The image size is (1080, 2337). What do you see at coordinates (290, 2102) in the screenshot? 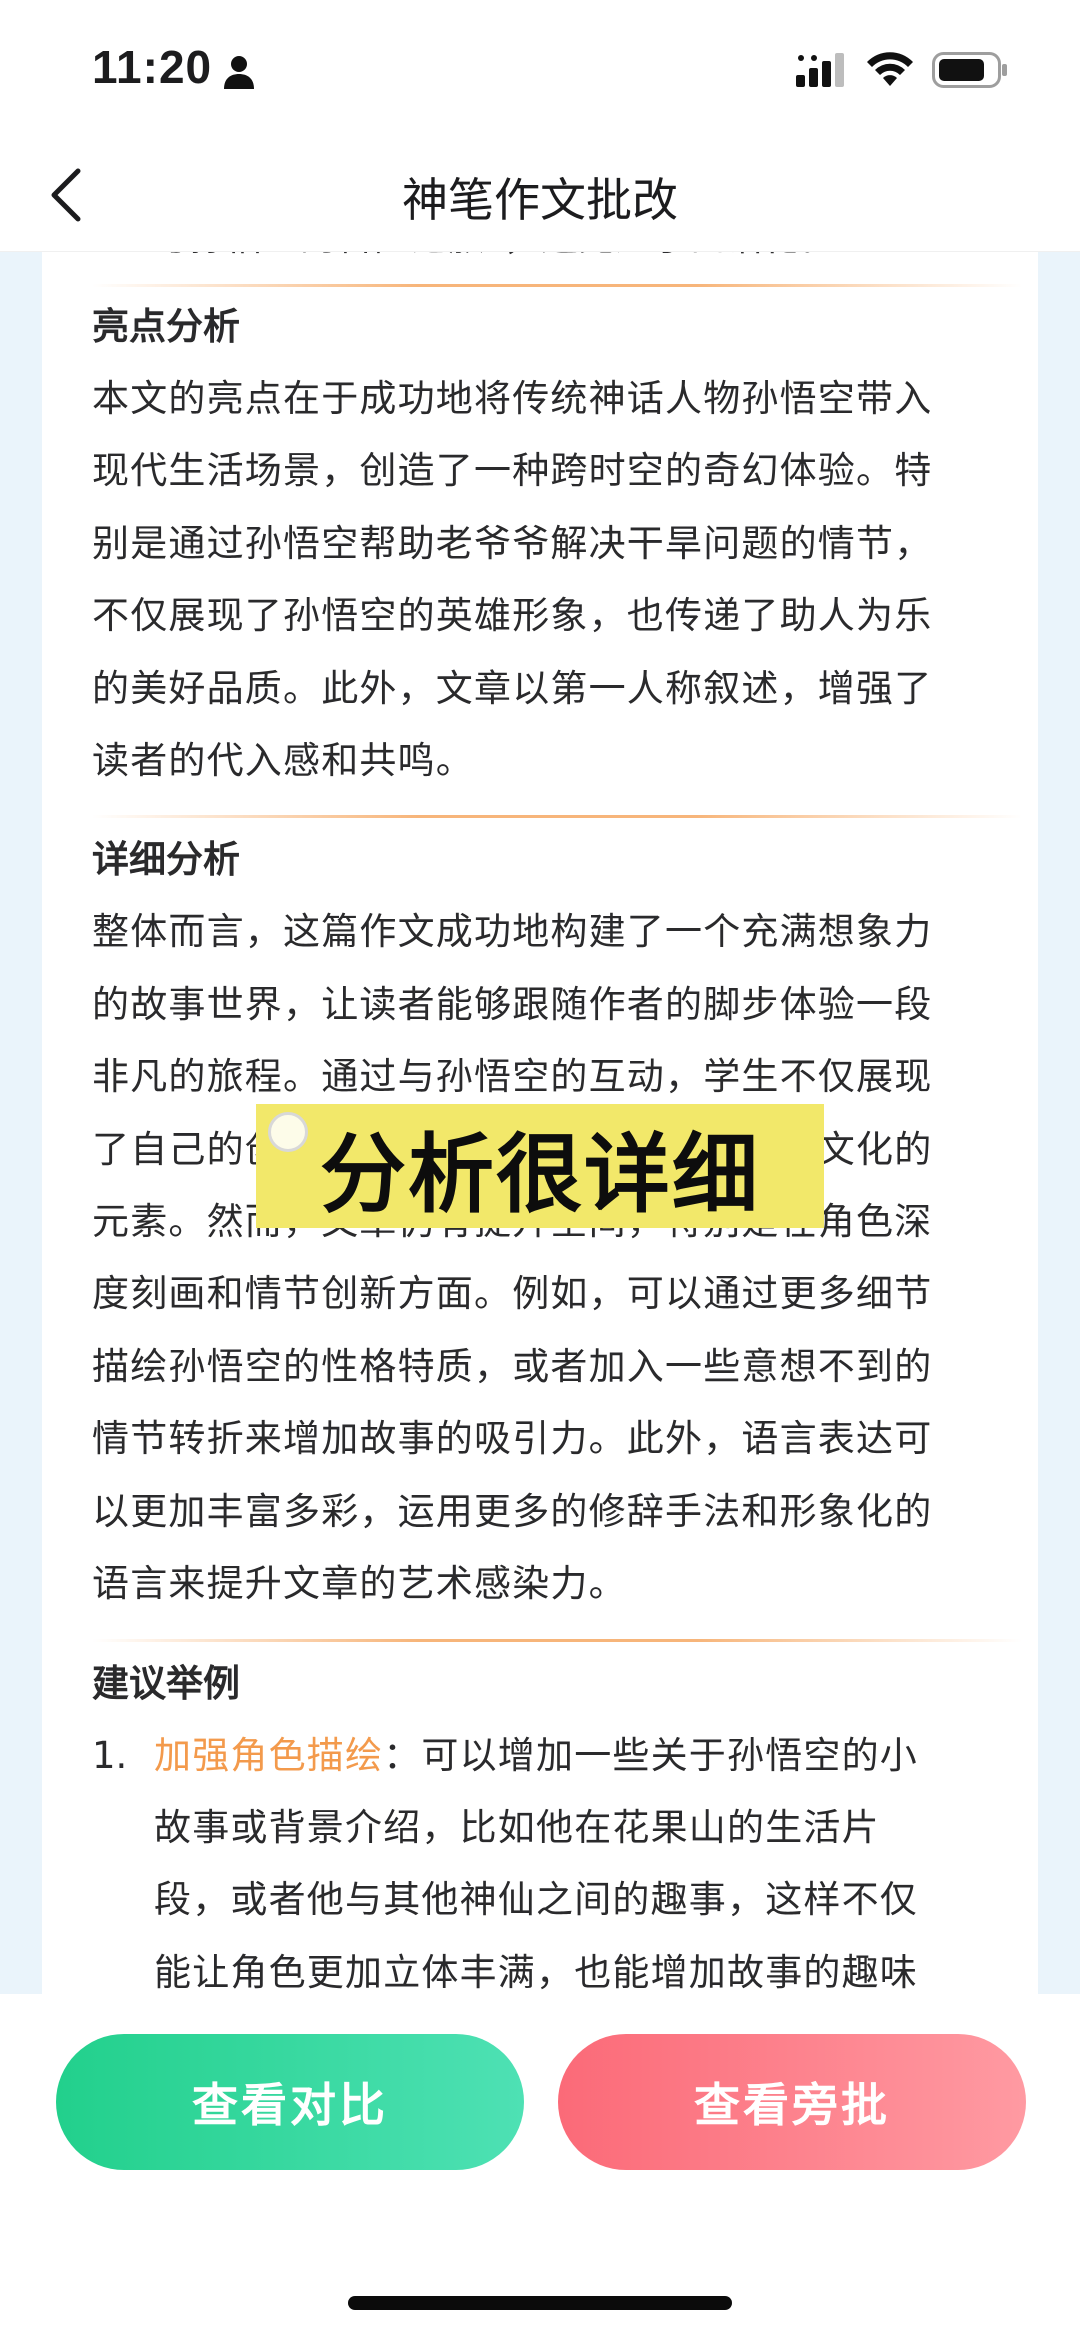
I see `view-comparison-button: 查看对比` at bounding box center [290, 2102].